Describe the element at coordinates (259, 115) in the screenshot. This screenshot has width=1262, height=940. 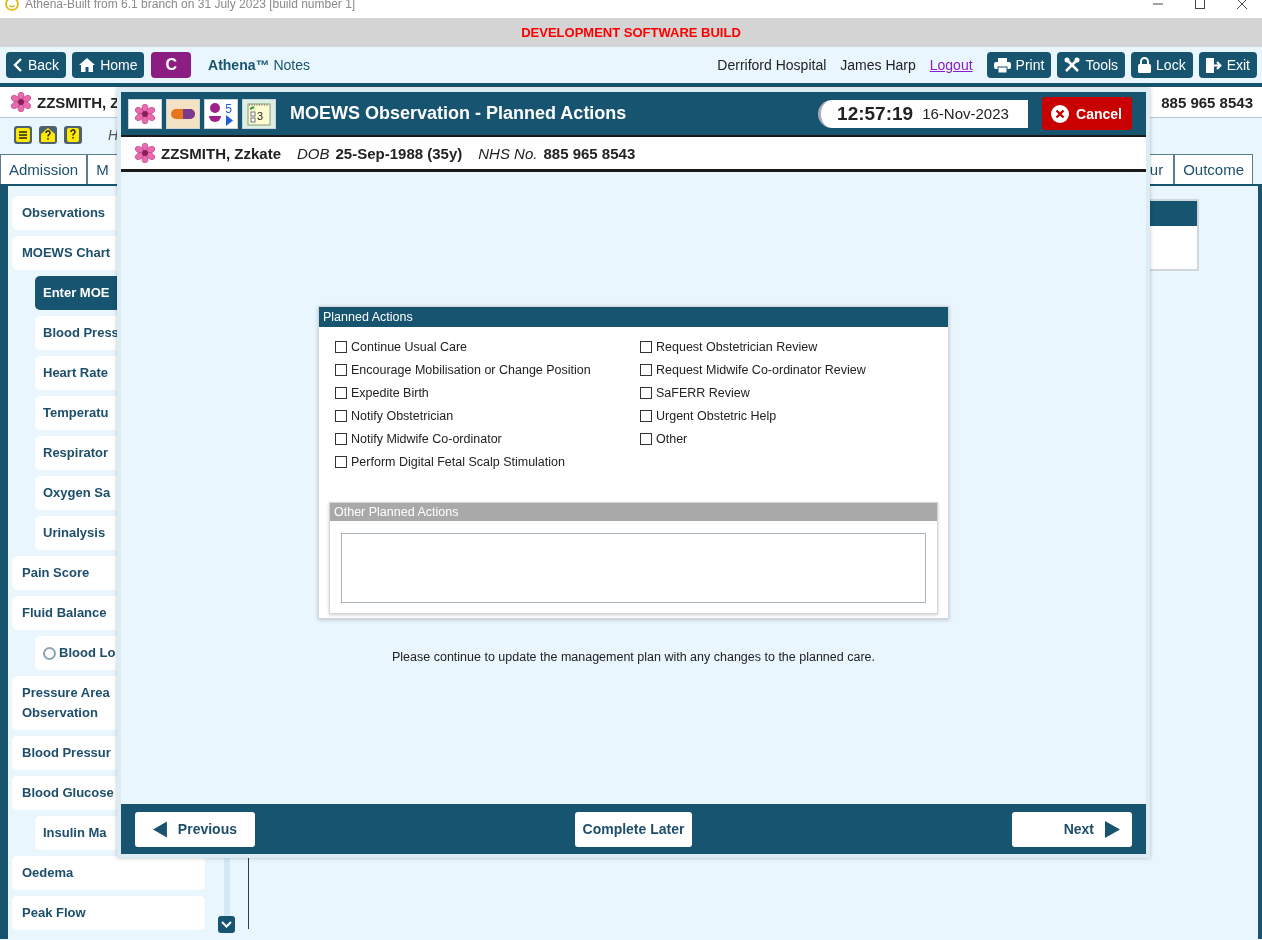
I see `badge-count: 3` at that location.